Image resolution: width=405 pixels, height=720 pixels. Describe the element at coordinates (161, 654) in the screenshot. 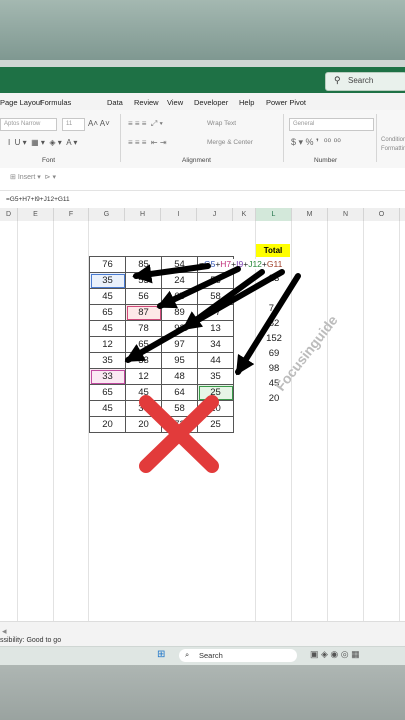

I see `windows-start-icon: ⊞` at that location.